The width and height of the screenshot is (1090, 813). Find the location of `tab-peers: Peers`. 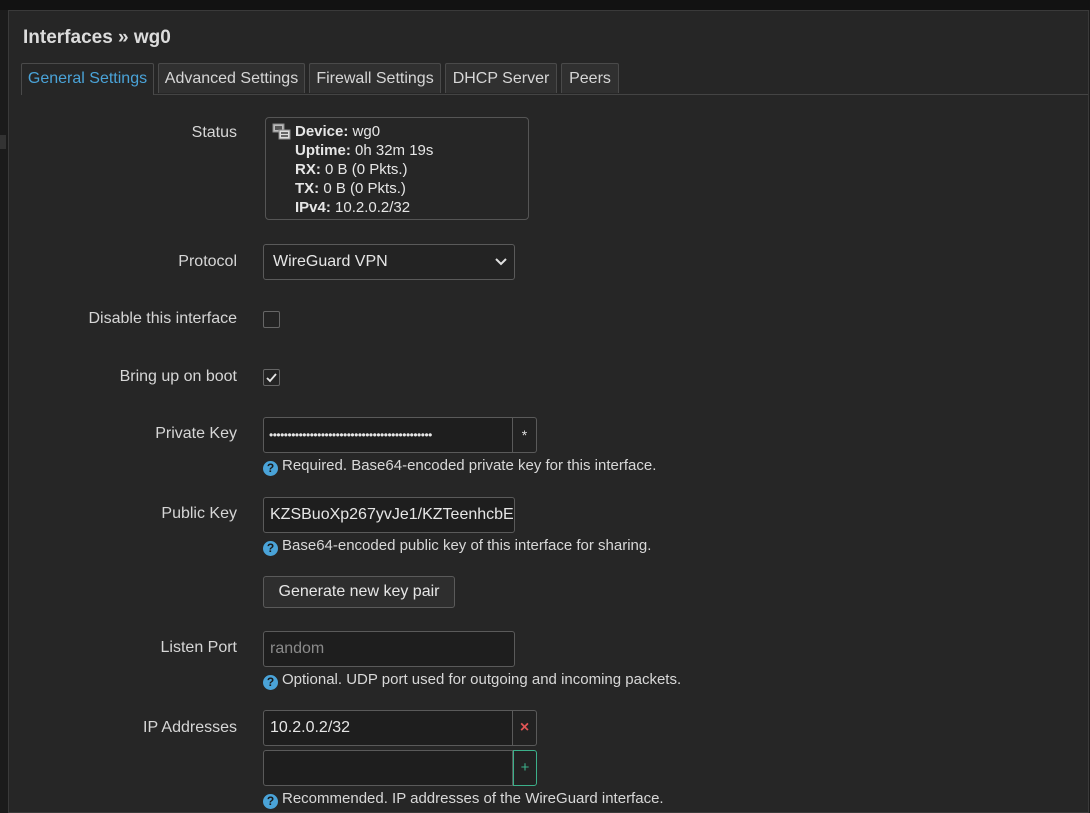

tab-peers: Peers is located at coordinates (590, 78).